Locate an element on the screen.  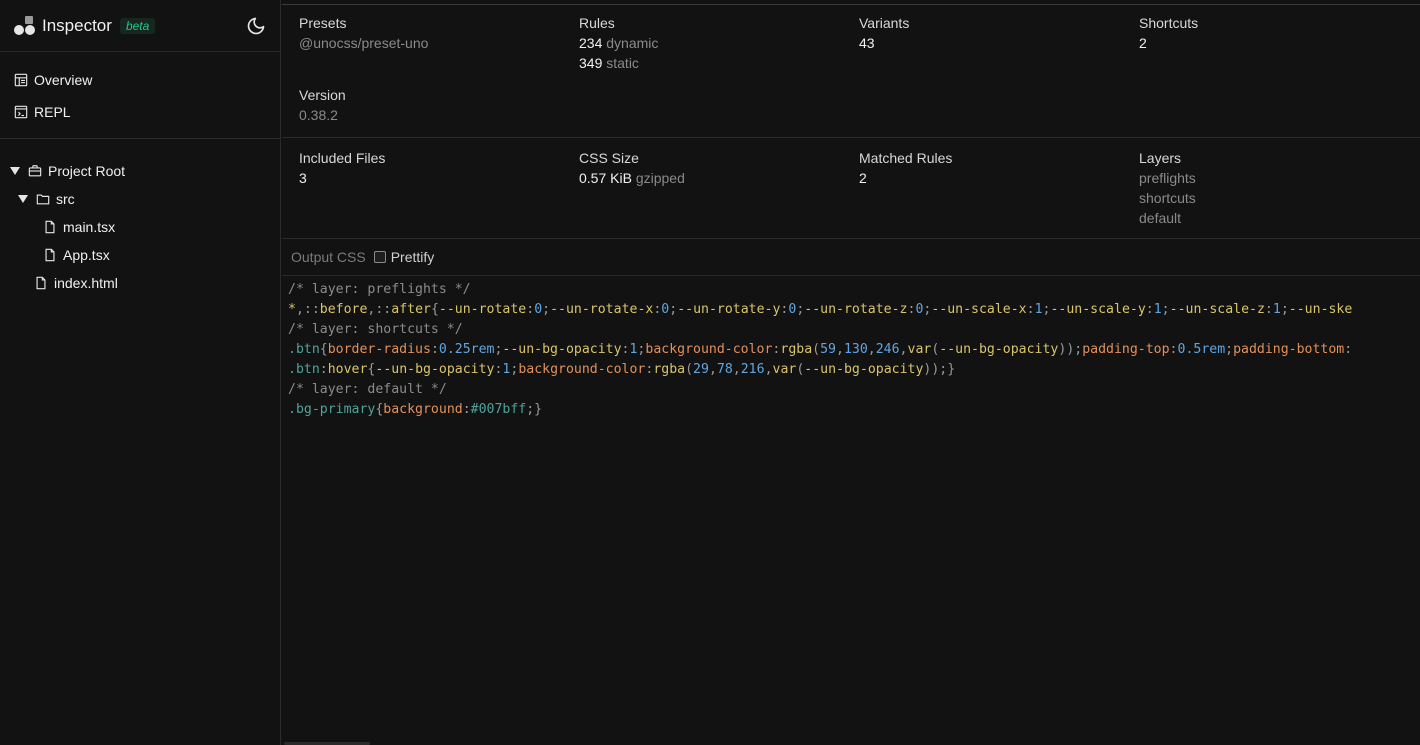
output-css-label: Output CSS is located at coordinates (328, 257).